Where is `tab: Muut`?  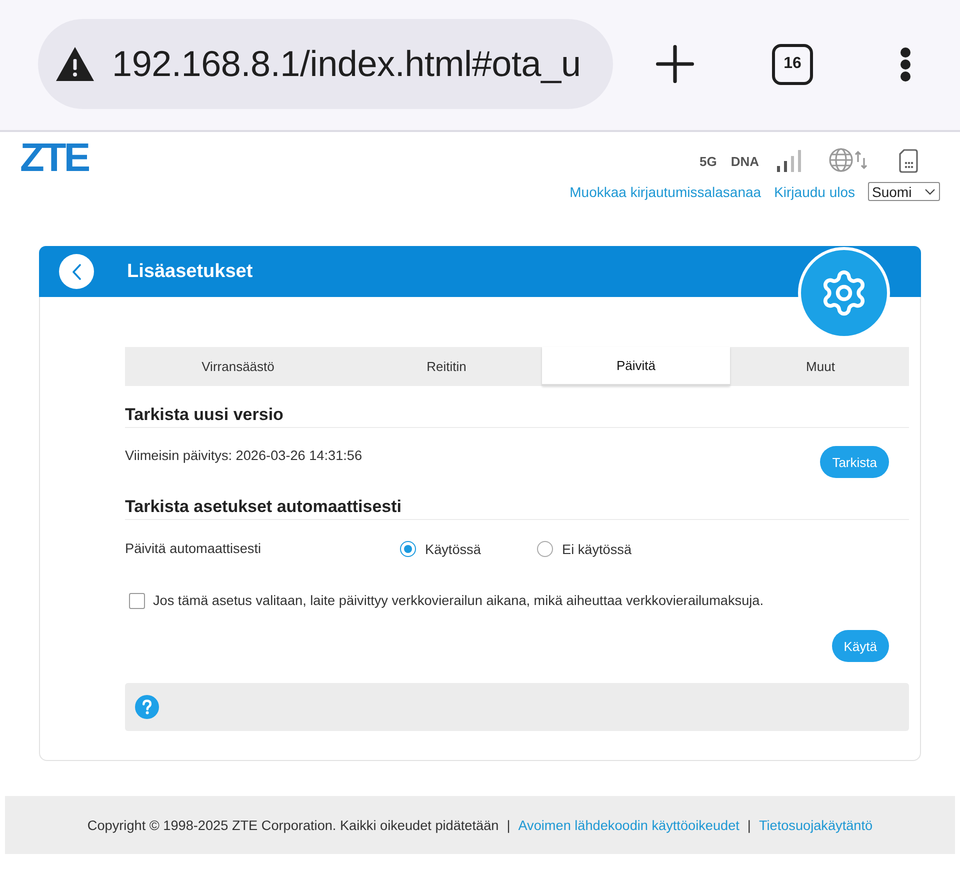
tab: Muut is located at coordinates (820, 366).